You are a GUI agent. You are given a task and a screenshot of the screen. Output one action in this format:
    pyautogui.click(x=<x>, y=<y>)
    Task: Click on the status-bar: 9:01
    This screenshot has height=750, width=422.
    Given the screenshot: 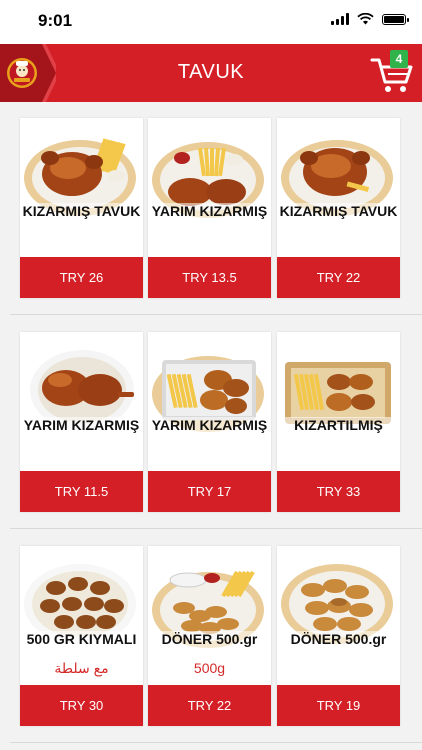 What is the action you would take?
    pyautogui.click(x=211, y=22)
    